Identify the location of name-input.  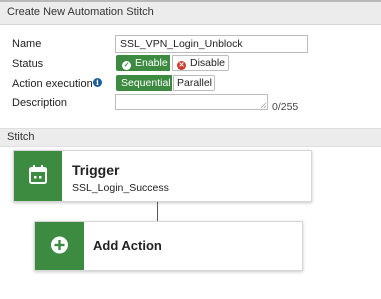
(211, 44).